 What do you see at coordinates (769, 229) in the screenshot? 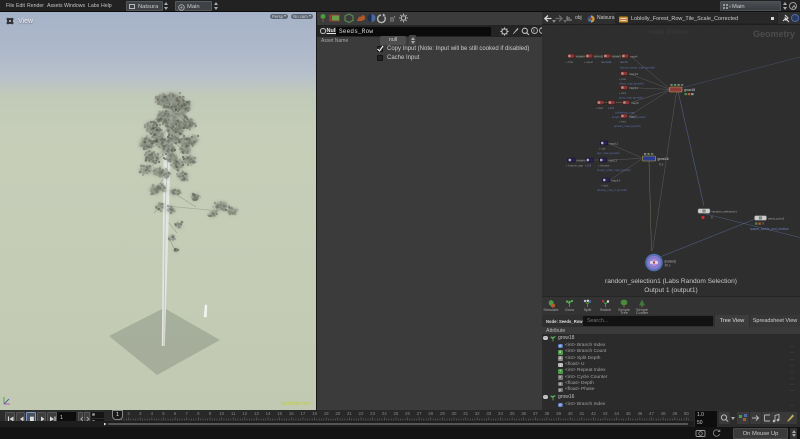
I see `svg-text: spawn_seeds_and_residue` at bounding box center [769, 229].